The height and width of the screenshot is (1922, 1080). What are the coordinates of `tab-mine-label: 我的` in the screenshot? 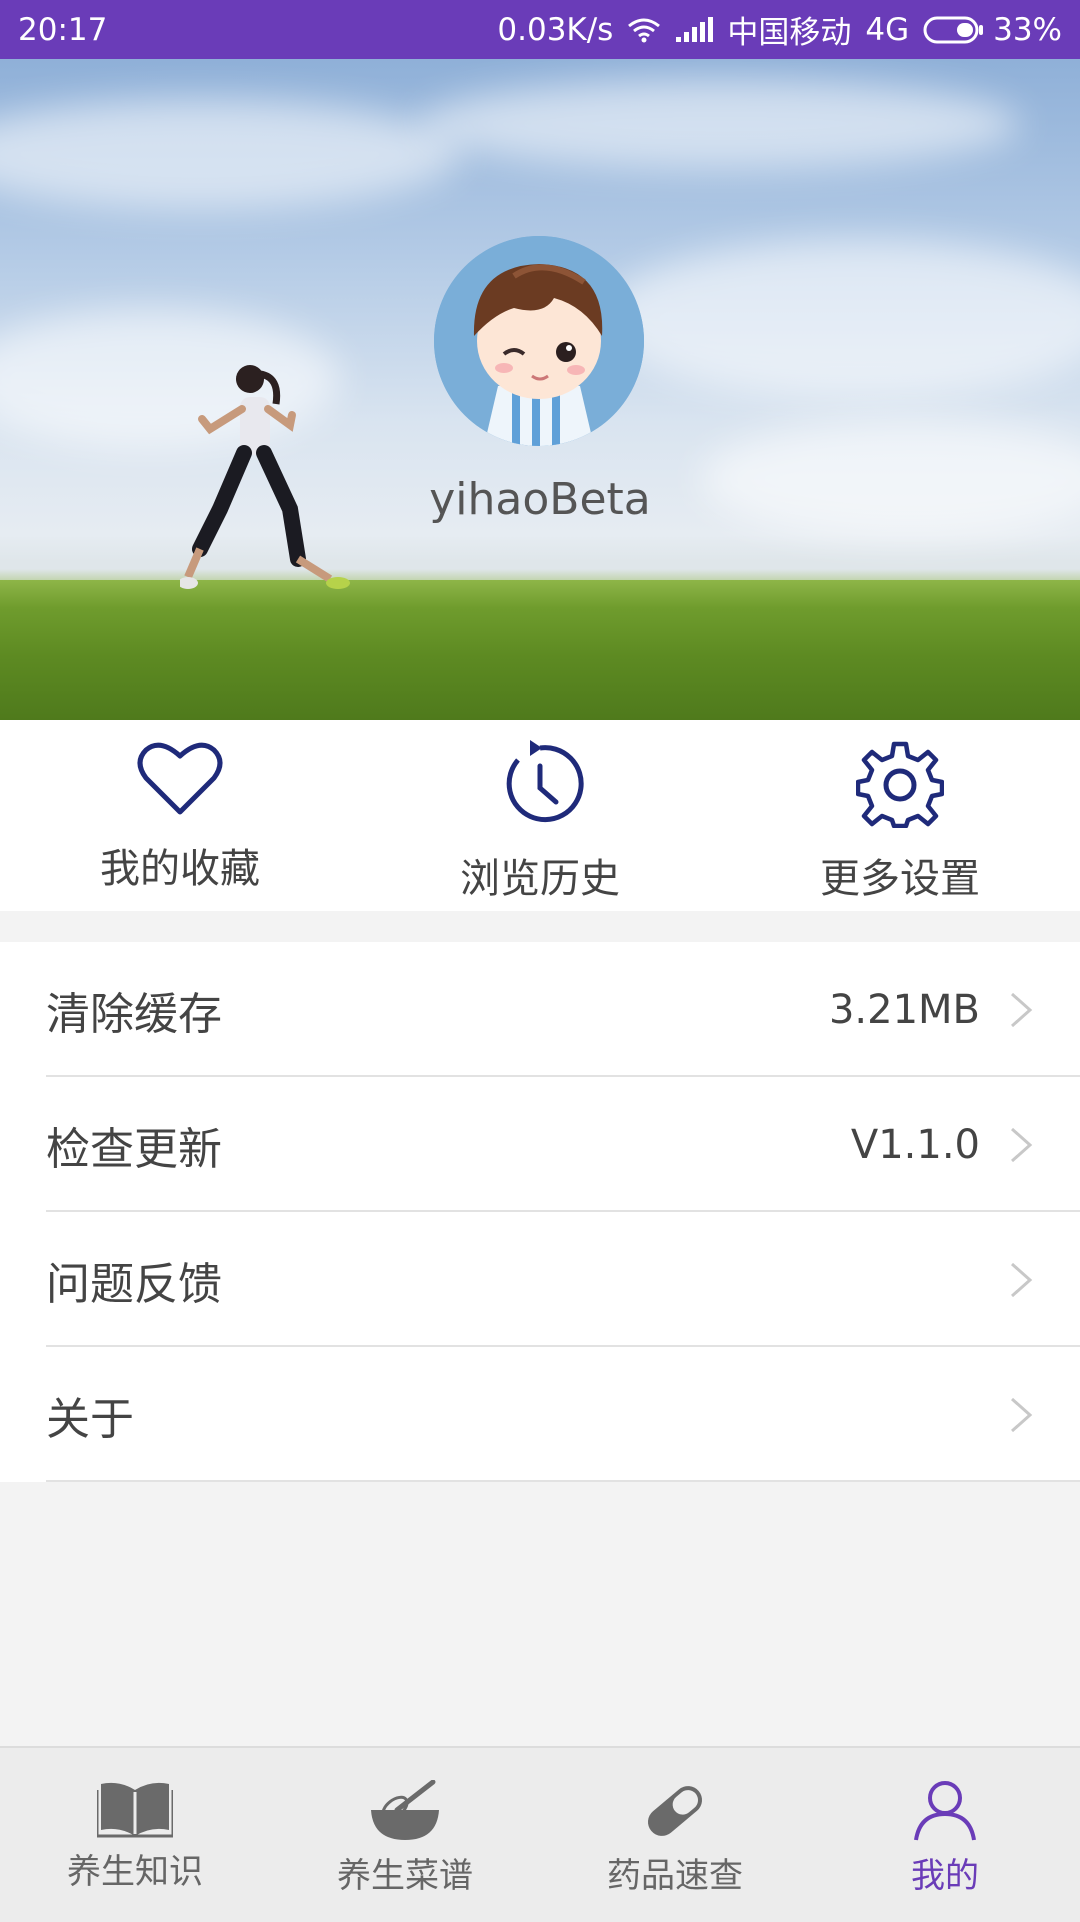 It's located at (945, 1876).